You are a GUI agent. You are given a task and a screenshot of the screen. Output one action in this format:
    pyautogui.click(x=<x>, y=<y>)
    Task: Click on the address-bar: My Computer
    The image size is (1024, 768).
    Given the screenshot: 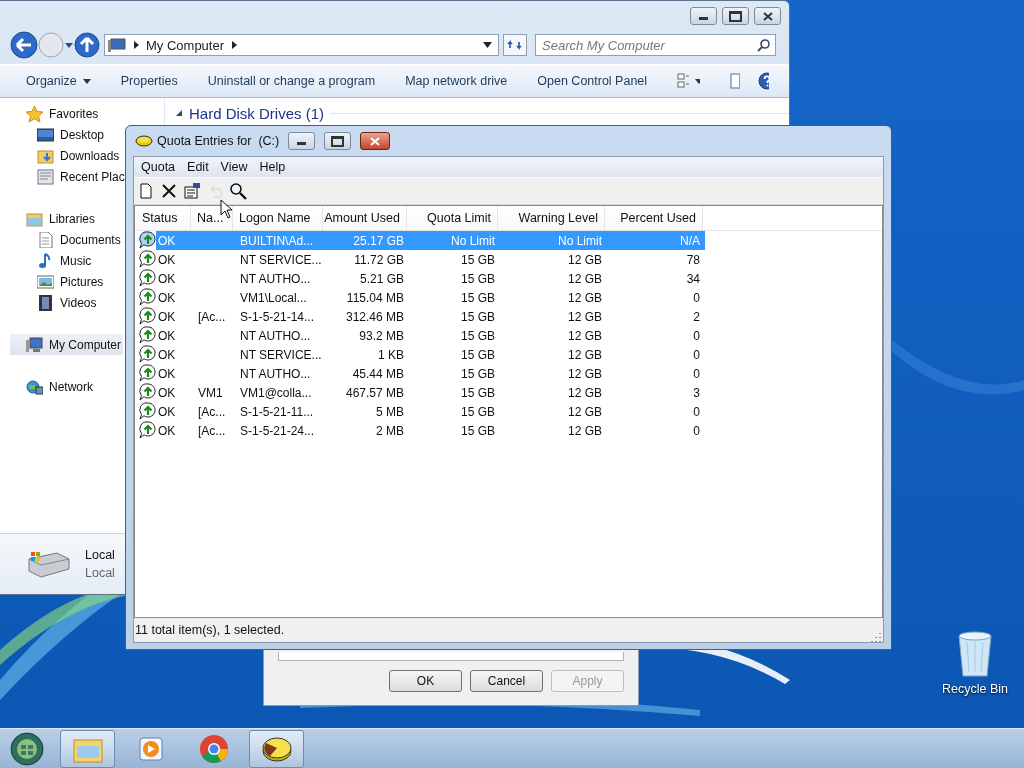 What is the action you would take?
    pyautogui.click(x=301, y=45)
    